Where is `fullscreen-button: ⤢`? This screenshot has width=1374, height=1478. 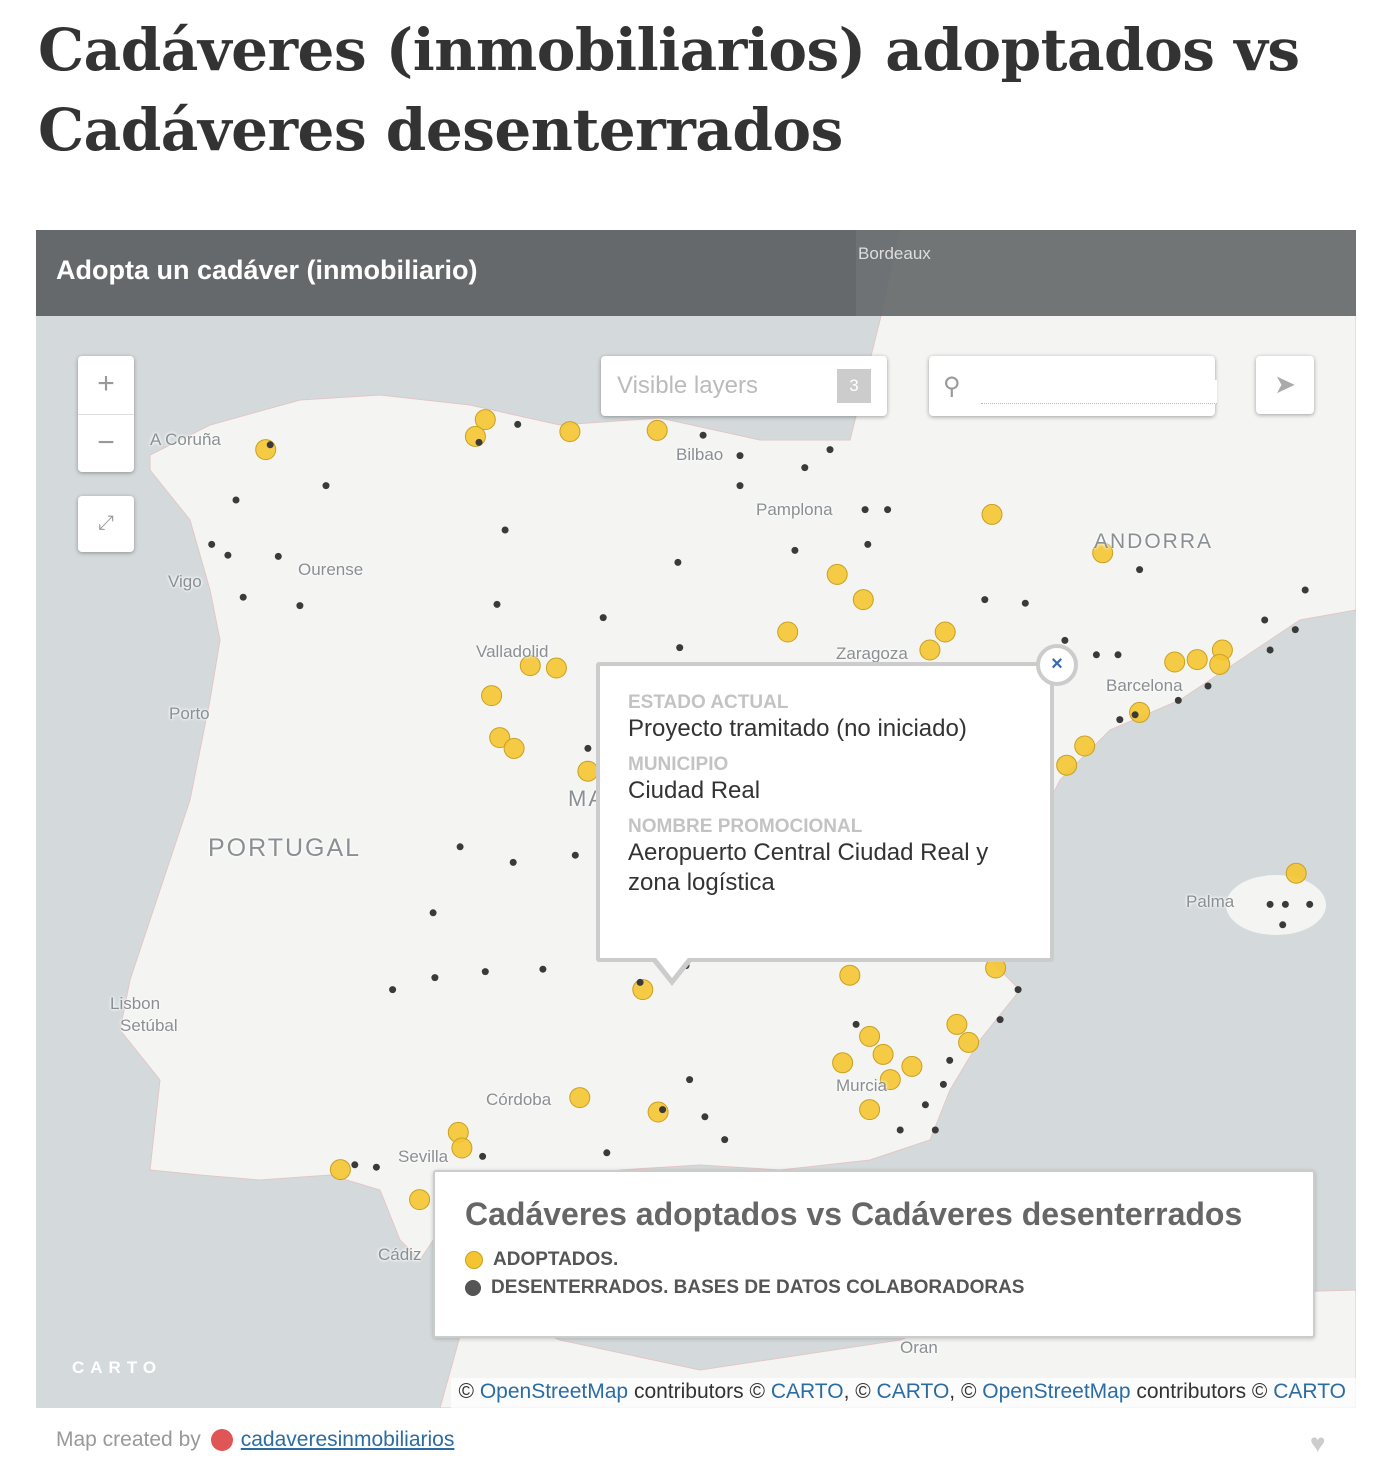 fullscreen-button: ⤢ is located at coordinates (106, 524).